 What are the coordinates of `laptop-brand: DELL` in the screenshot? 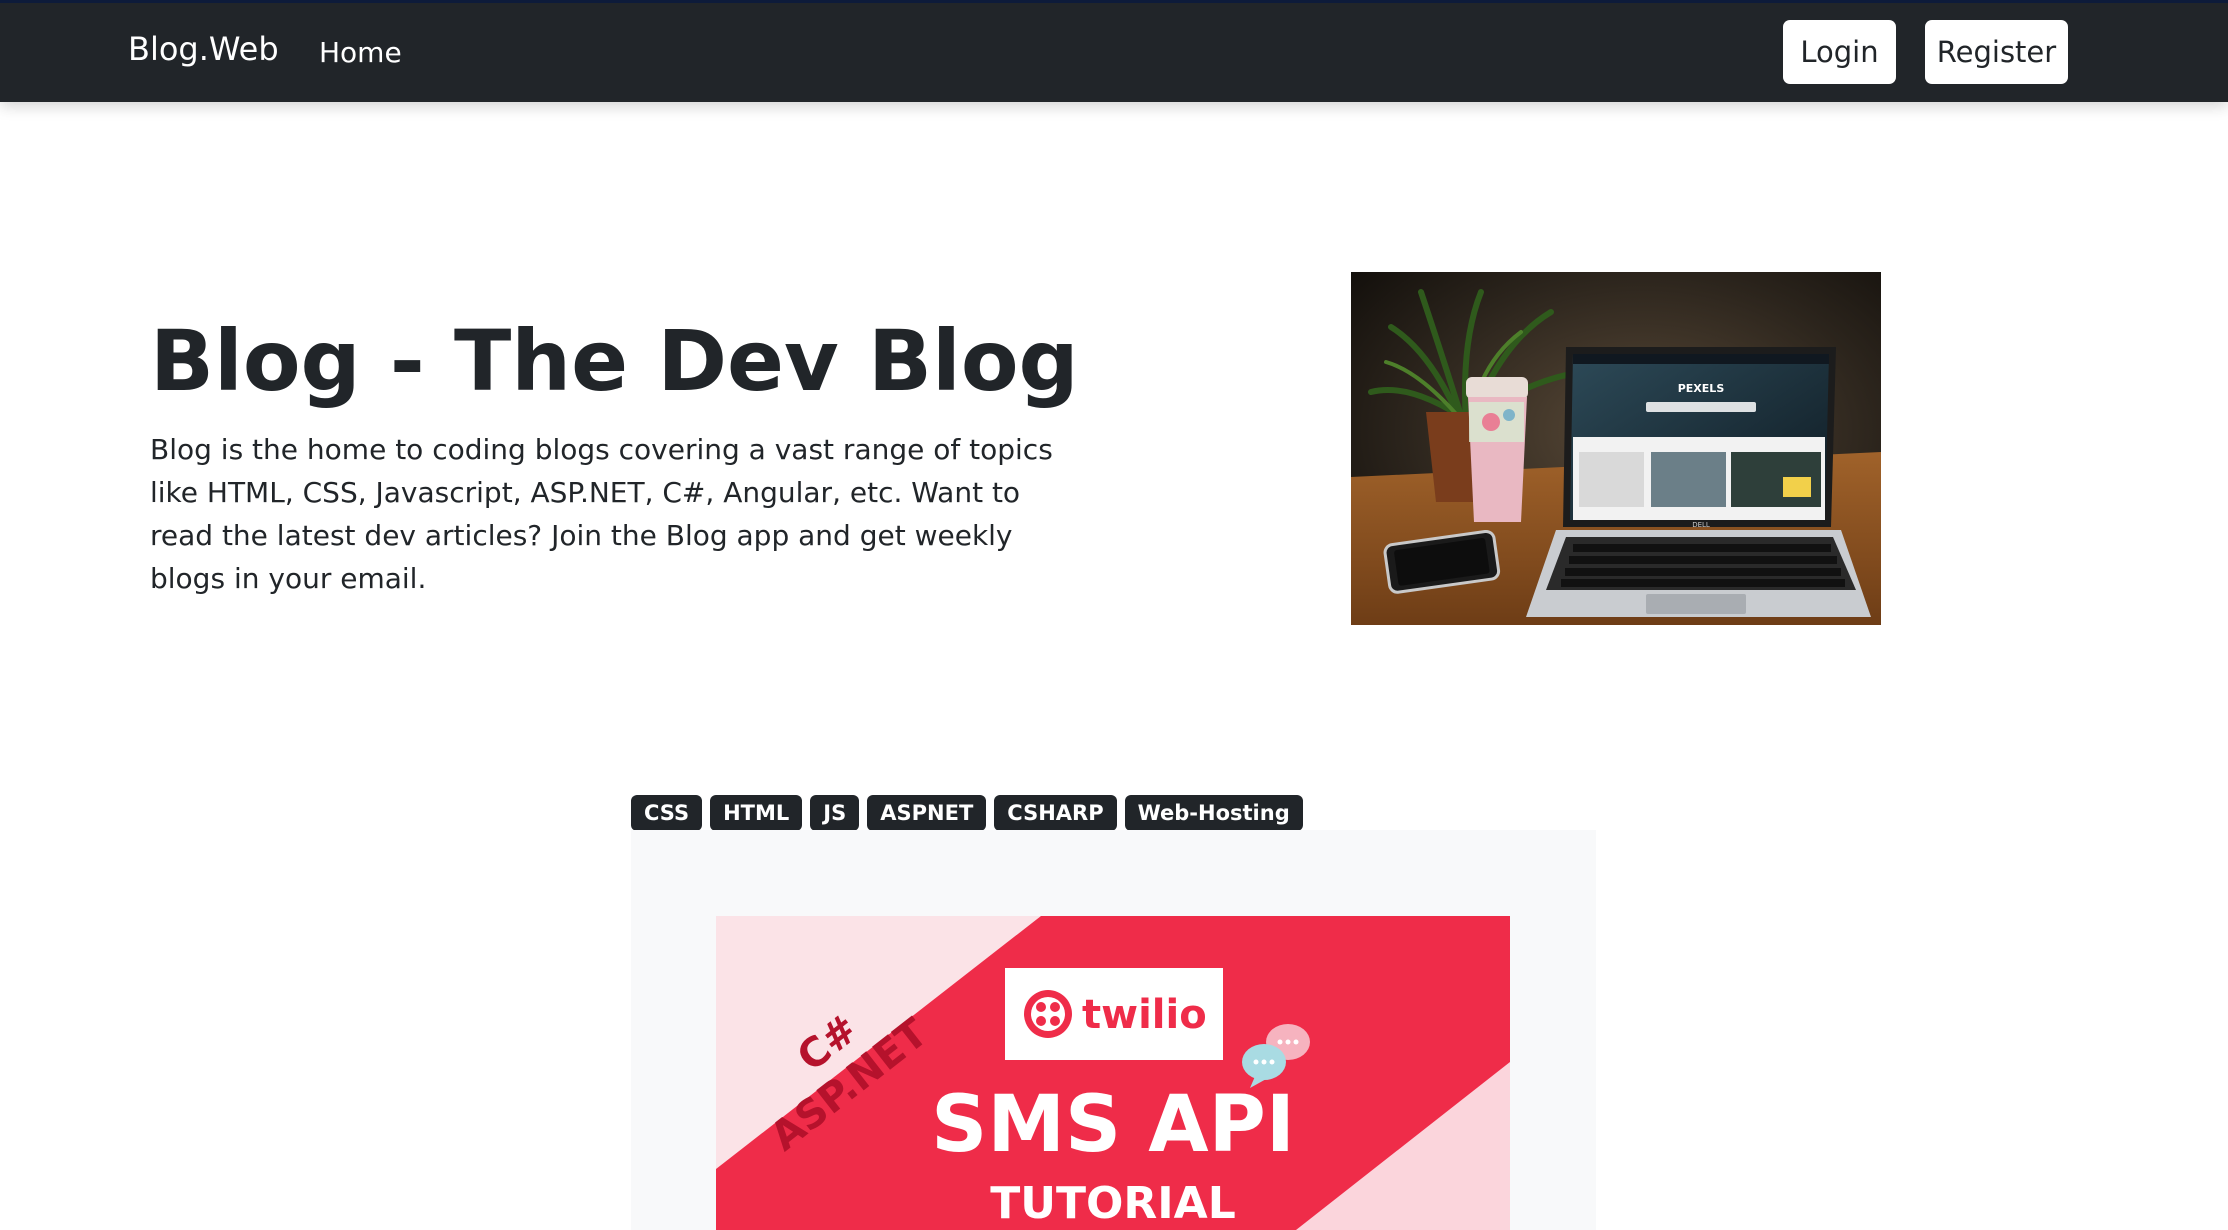 It's located at (1701, 525).